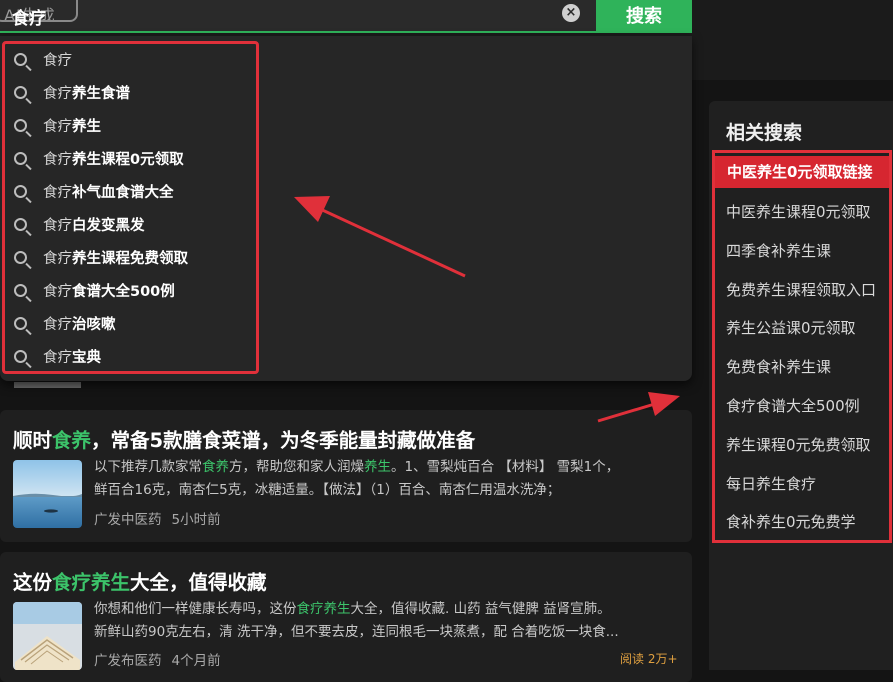 The height and width of the screenshot is (682, 893). I want to click on result-title-text: 大全，值得收藏, so click(198, 582).